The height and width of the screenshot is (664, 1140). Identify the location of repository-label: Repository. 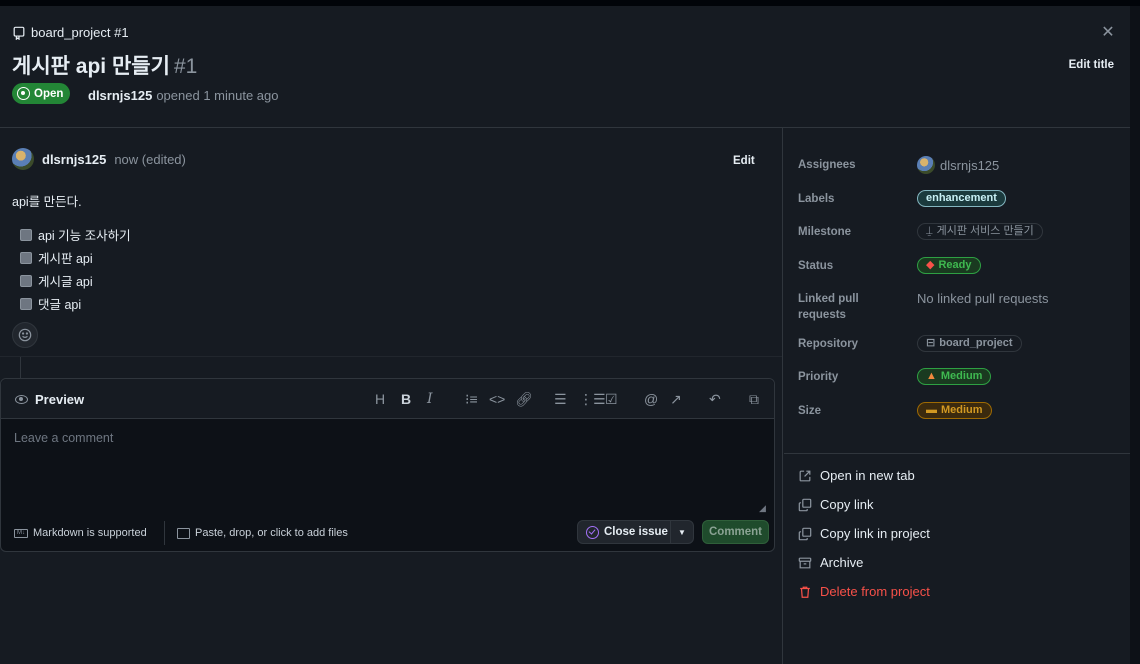
(828, 344).